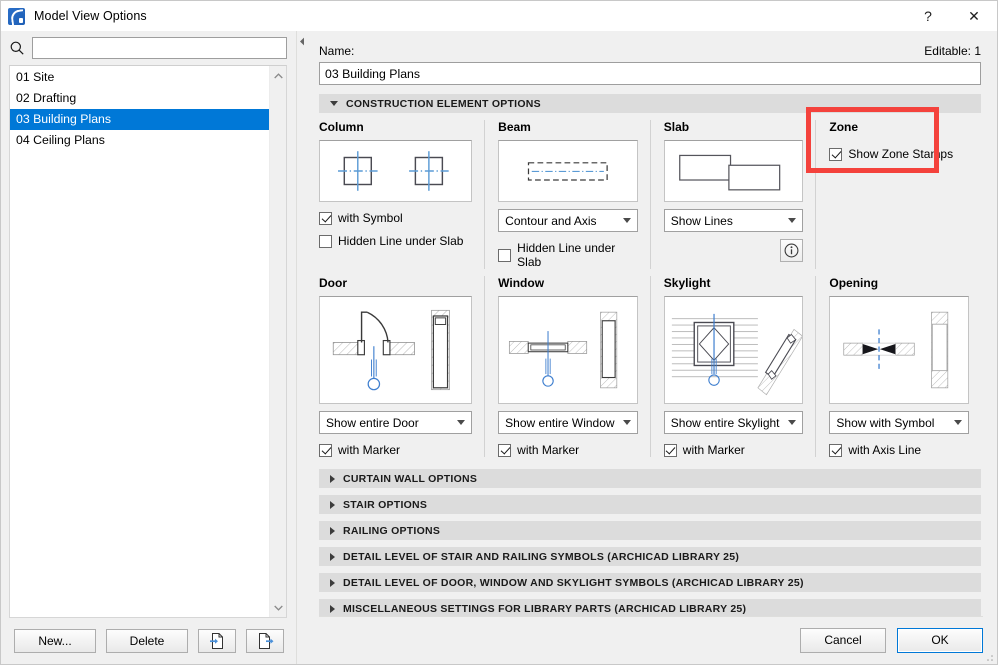 The image size is (998, 665). I want to click on beam-symbol, so click(568, 171).